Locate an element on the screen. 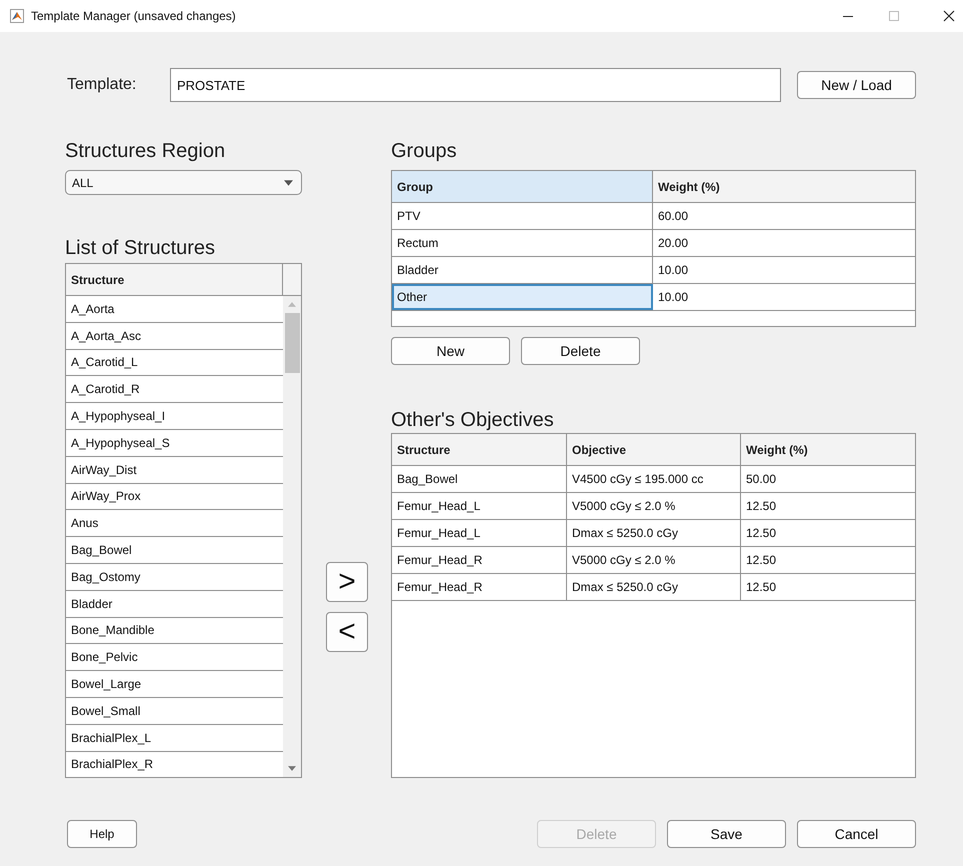 The image size is (963, 866). section-heading: Groups is located at coordinates (424, 151).